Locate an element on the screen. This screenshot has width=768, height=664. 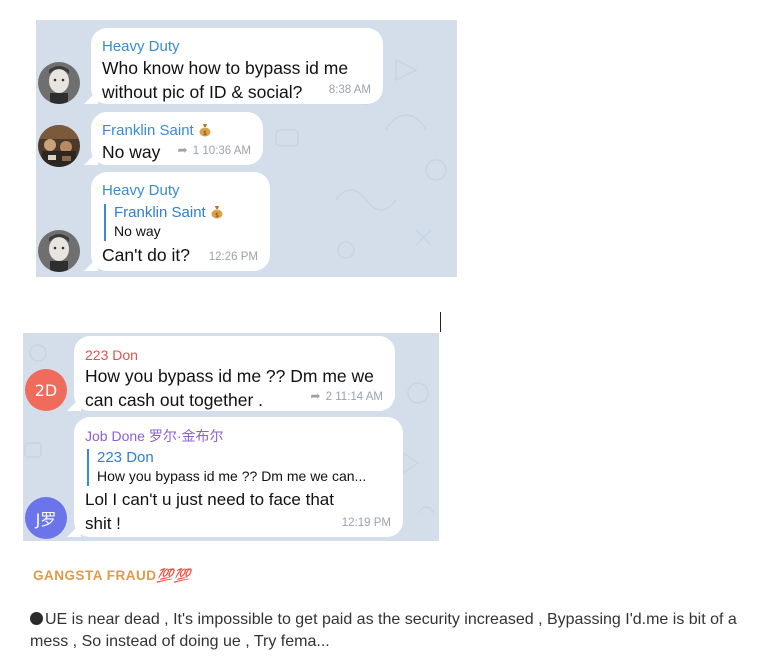
message-time: 12:26 PM is located at coordinates (233, 257).